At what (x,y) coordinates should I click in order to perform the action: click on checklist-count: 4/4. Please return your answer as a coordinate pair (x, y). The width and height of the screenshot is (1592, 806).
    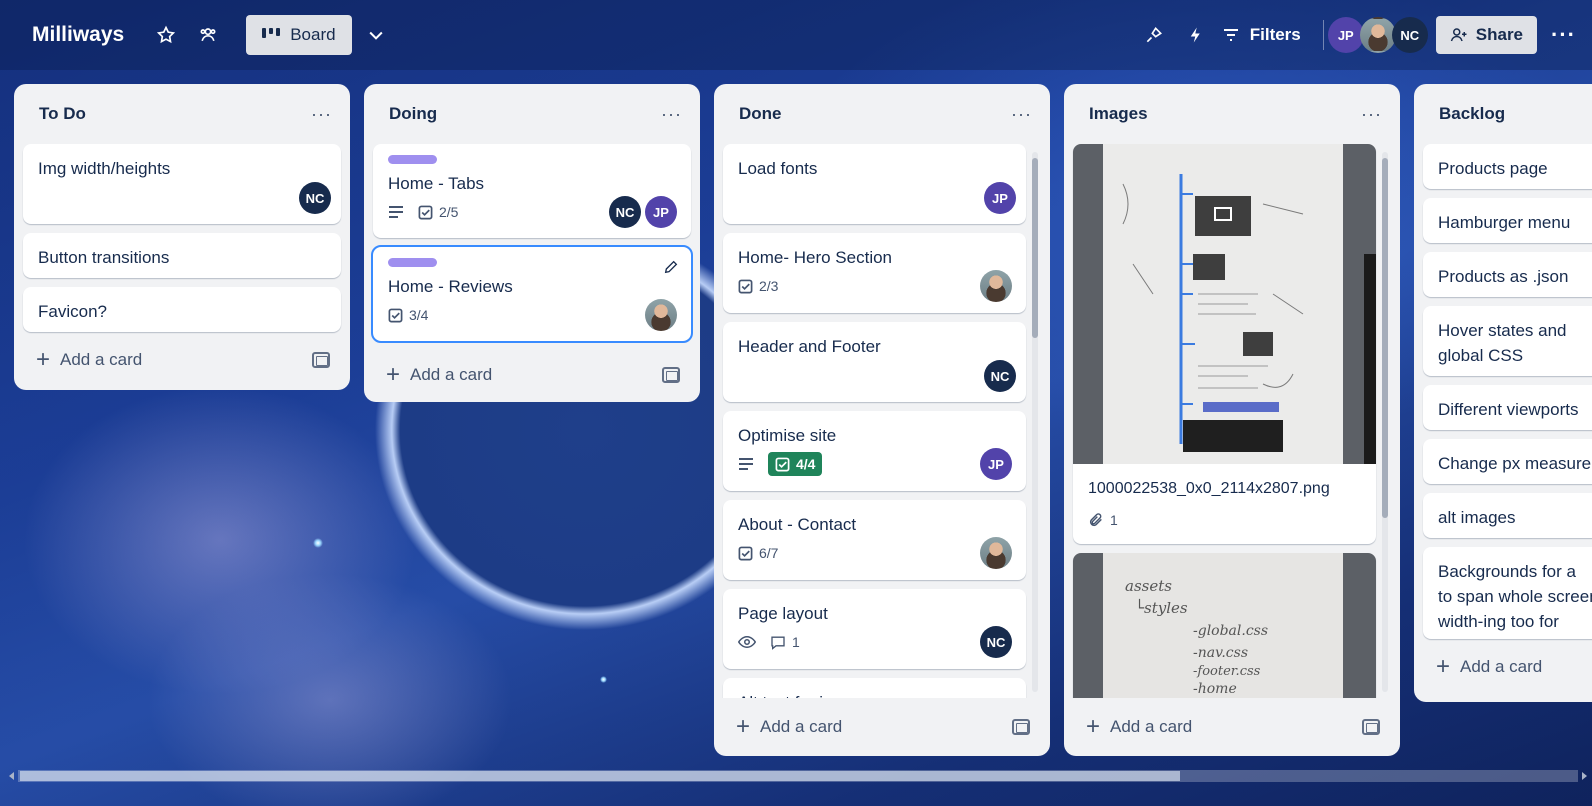
    Looking at the image, I should click on (806, 464).